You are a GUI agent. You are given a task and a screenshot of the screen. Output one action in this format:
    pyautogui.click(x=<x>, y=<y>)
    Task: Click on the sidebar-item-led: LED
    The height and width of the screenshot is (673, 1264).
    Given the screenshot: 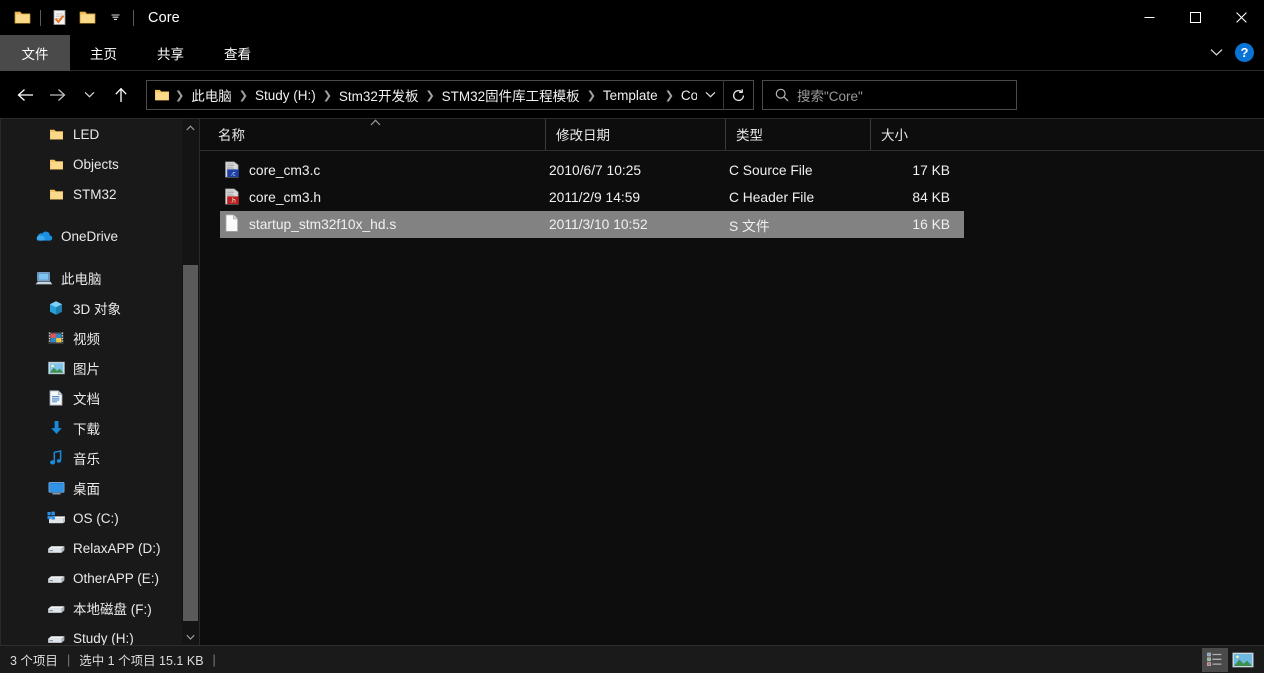 What is the action you would take?
    pyautogui.click(x=89, y=134)
    